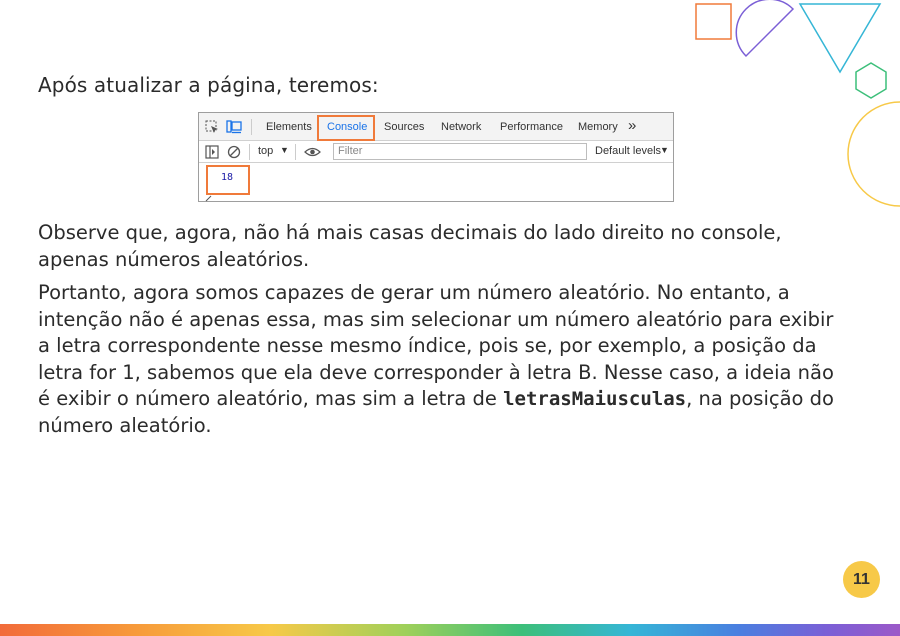 The image size is (900, 636). What do you see at coordinates (595, 399) in the screenshot?
I see `code-identifier: letrasMaiusculas` at bounding box center [595, 399].